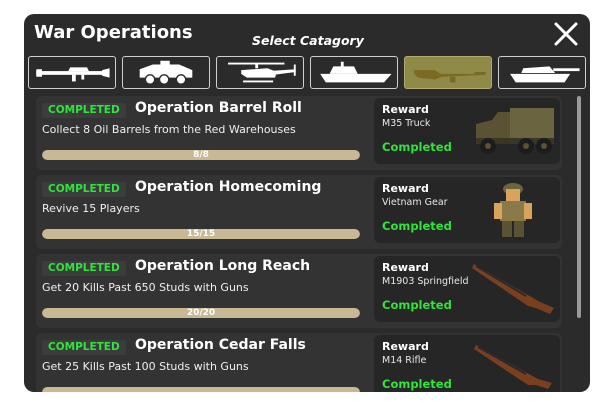 This screenshot has height=410, width=608. I want to click on close-icon, so click(566, 34).